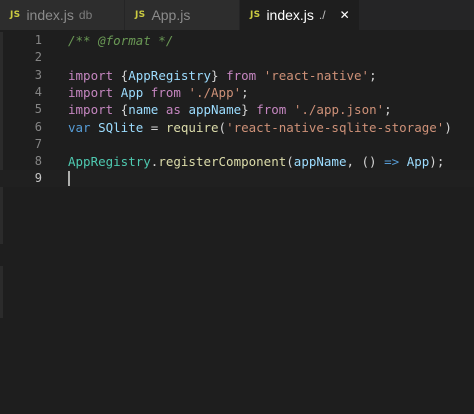 The image size is (474, 414). What do you see at coordinates (38, 109) in the screenshot?
I see `line-number: 5` at bounding box center [38, 109].